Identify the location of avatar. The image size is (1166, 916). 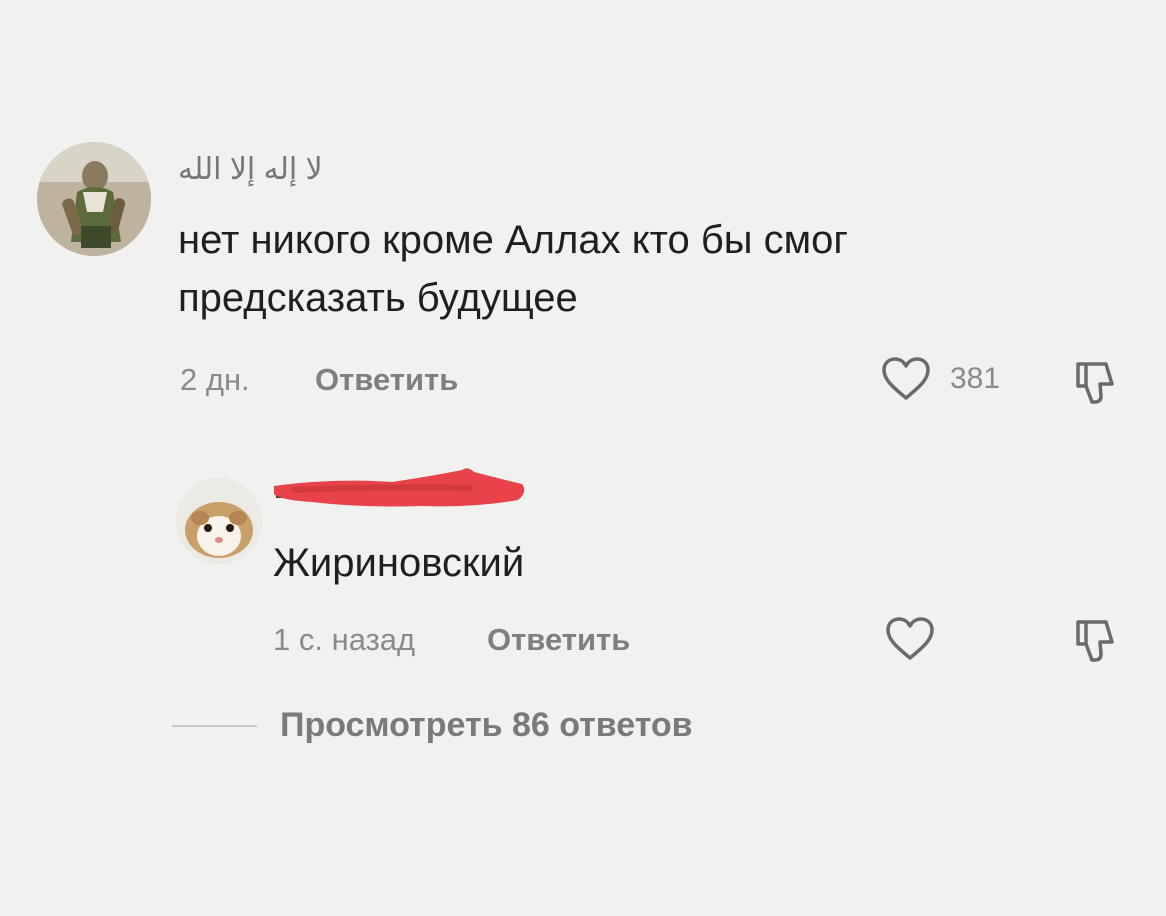
(94, 199).